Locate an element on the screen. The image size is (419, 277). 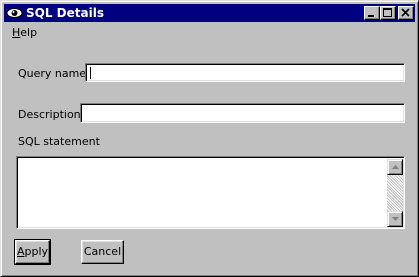
description-field is located at coordinates (242, 113).